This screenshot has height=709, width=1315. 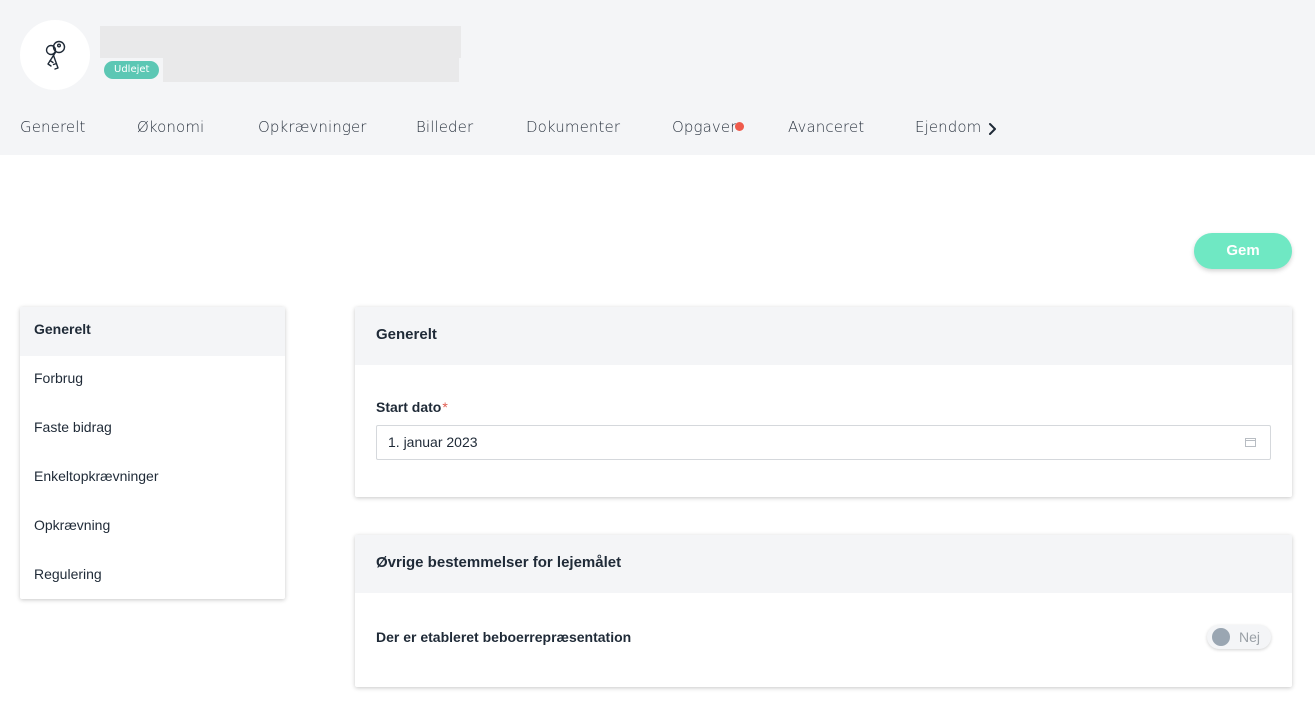 I want to click on general-card-title: Generelt, so click(x=823, y=336).